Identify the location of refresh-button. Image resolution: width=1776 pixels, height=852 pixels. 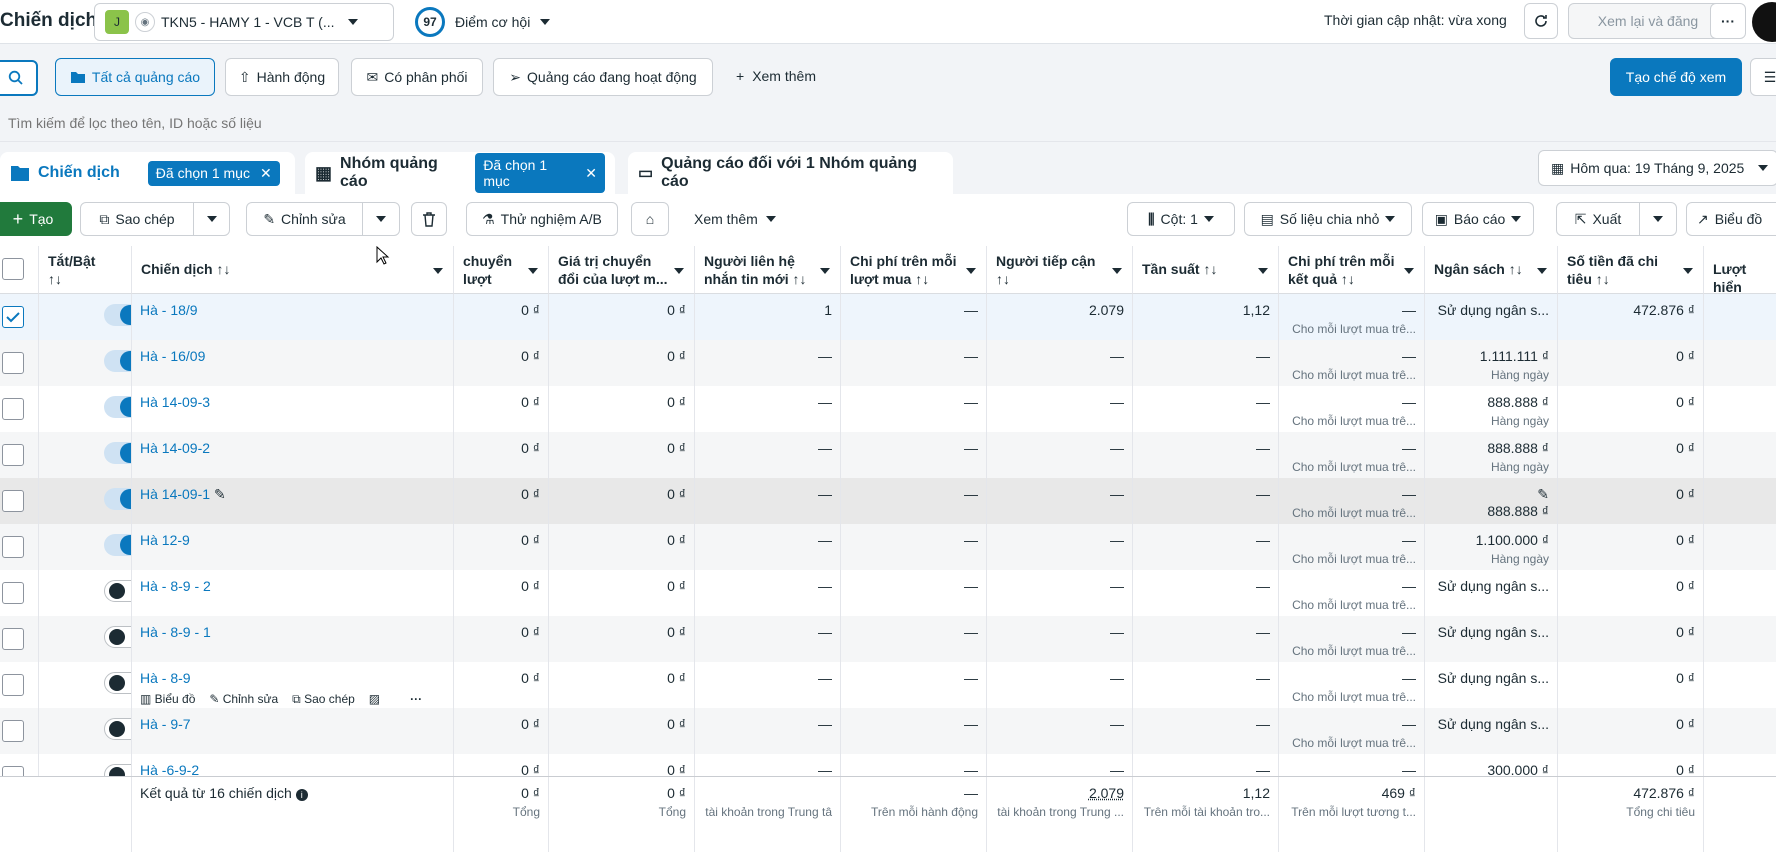
(1541, 21).